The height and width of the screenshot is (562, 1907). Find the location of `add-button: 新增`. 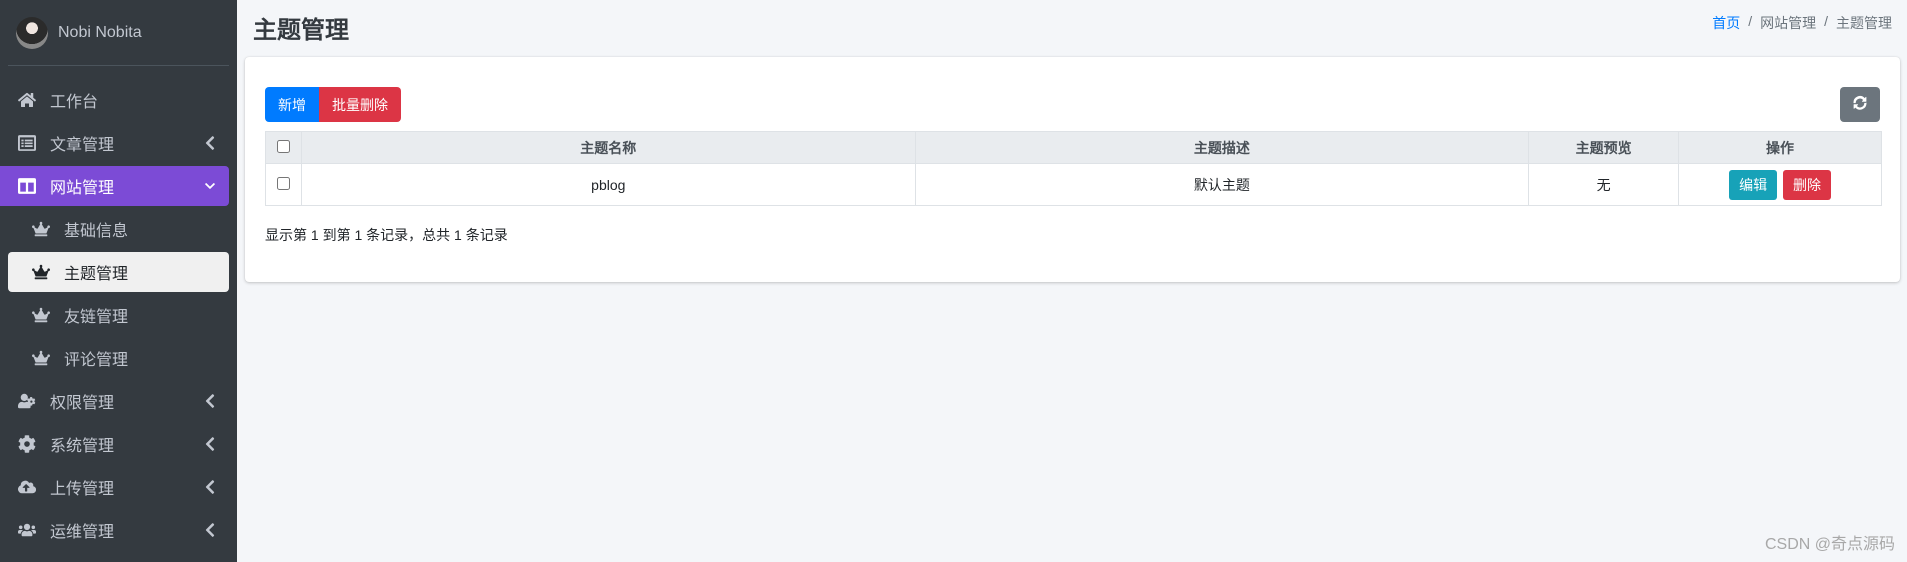

add-button: 新增 is located at coordinates (292, 104).